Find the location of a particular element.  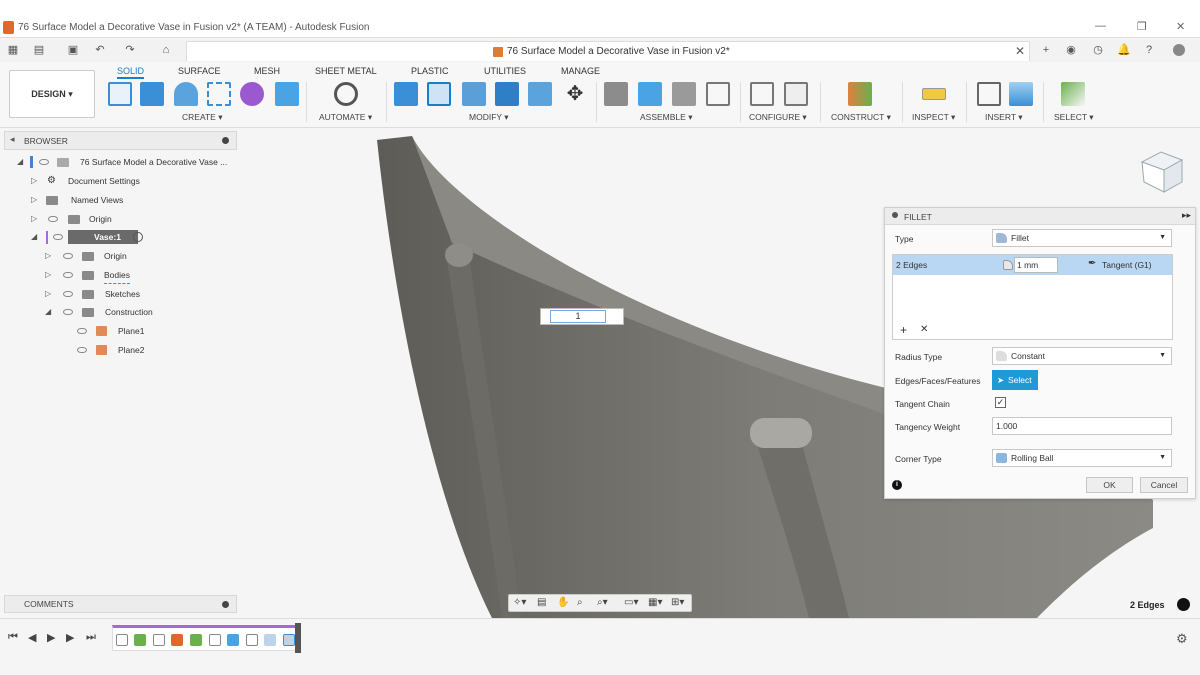

insert-canvas-icon is located at coordinates (1021, 94).